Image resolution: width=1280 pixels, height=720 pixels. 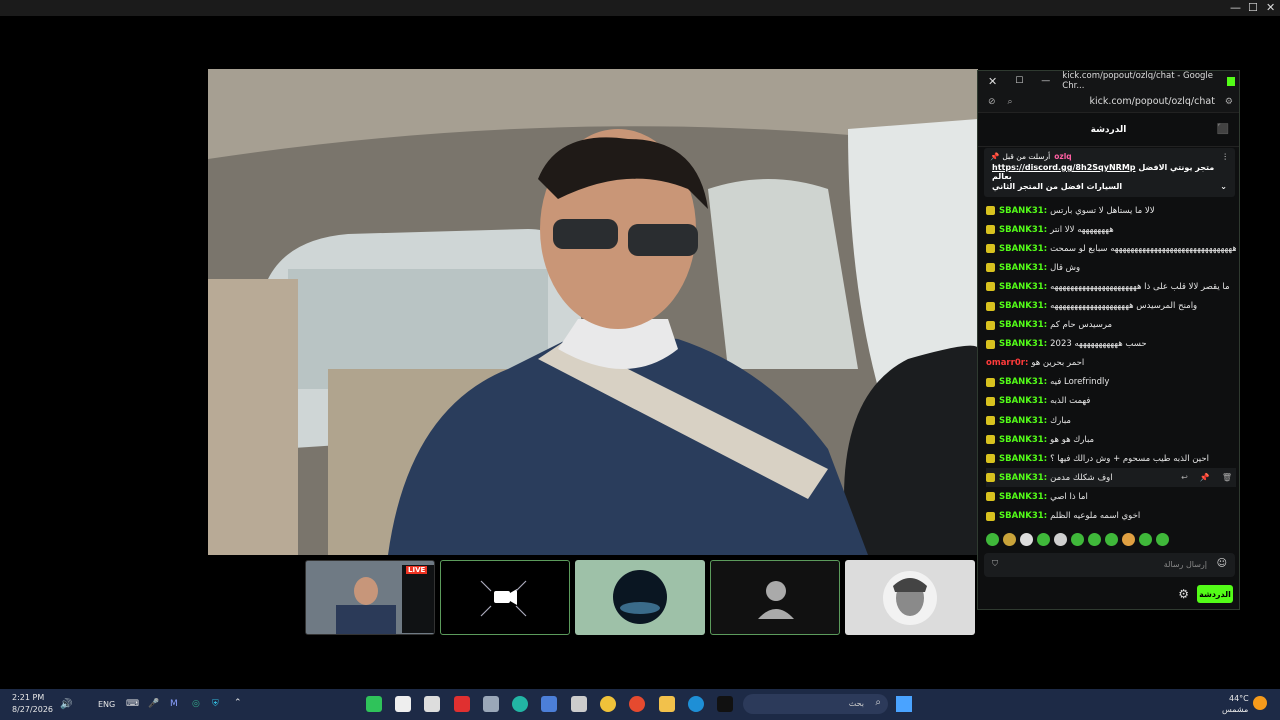 What do you see at coordinates (775, 597) in the screenshot?
I see `thumb-default-avatar` at bounding box center [775, 597].